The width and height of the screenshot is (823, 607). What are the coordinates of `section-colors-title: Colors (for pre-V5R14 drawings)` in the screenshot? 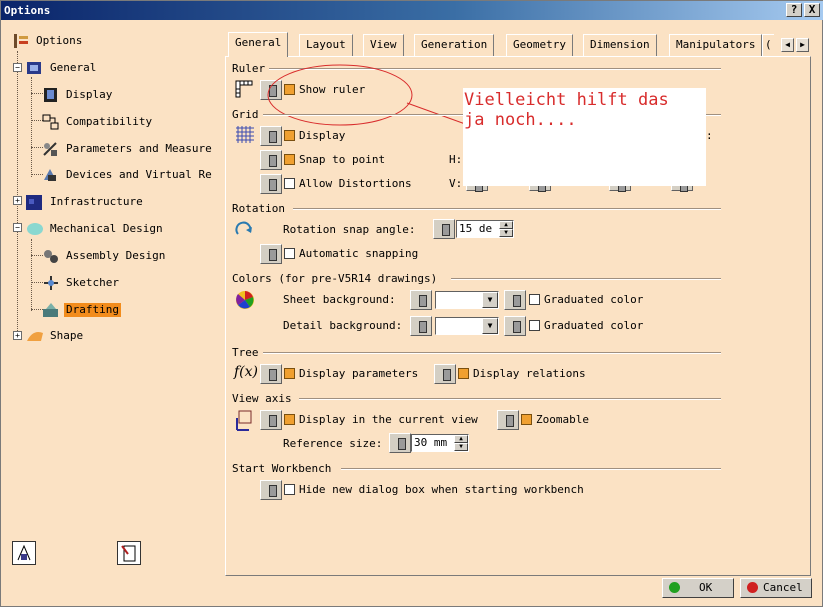 It's located at (335, 278).